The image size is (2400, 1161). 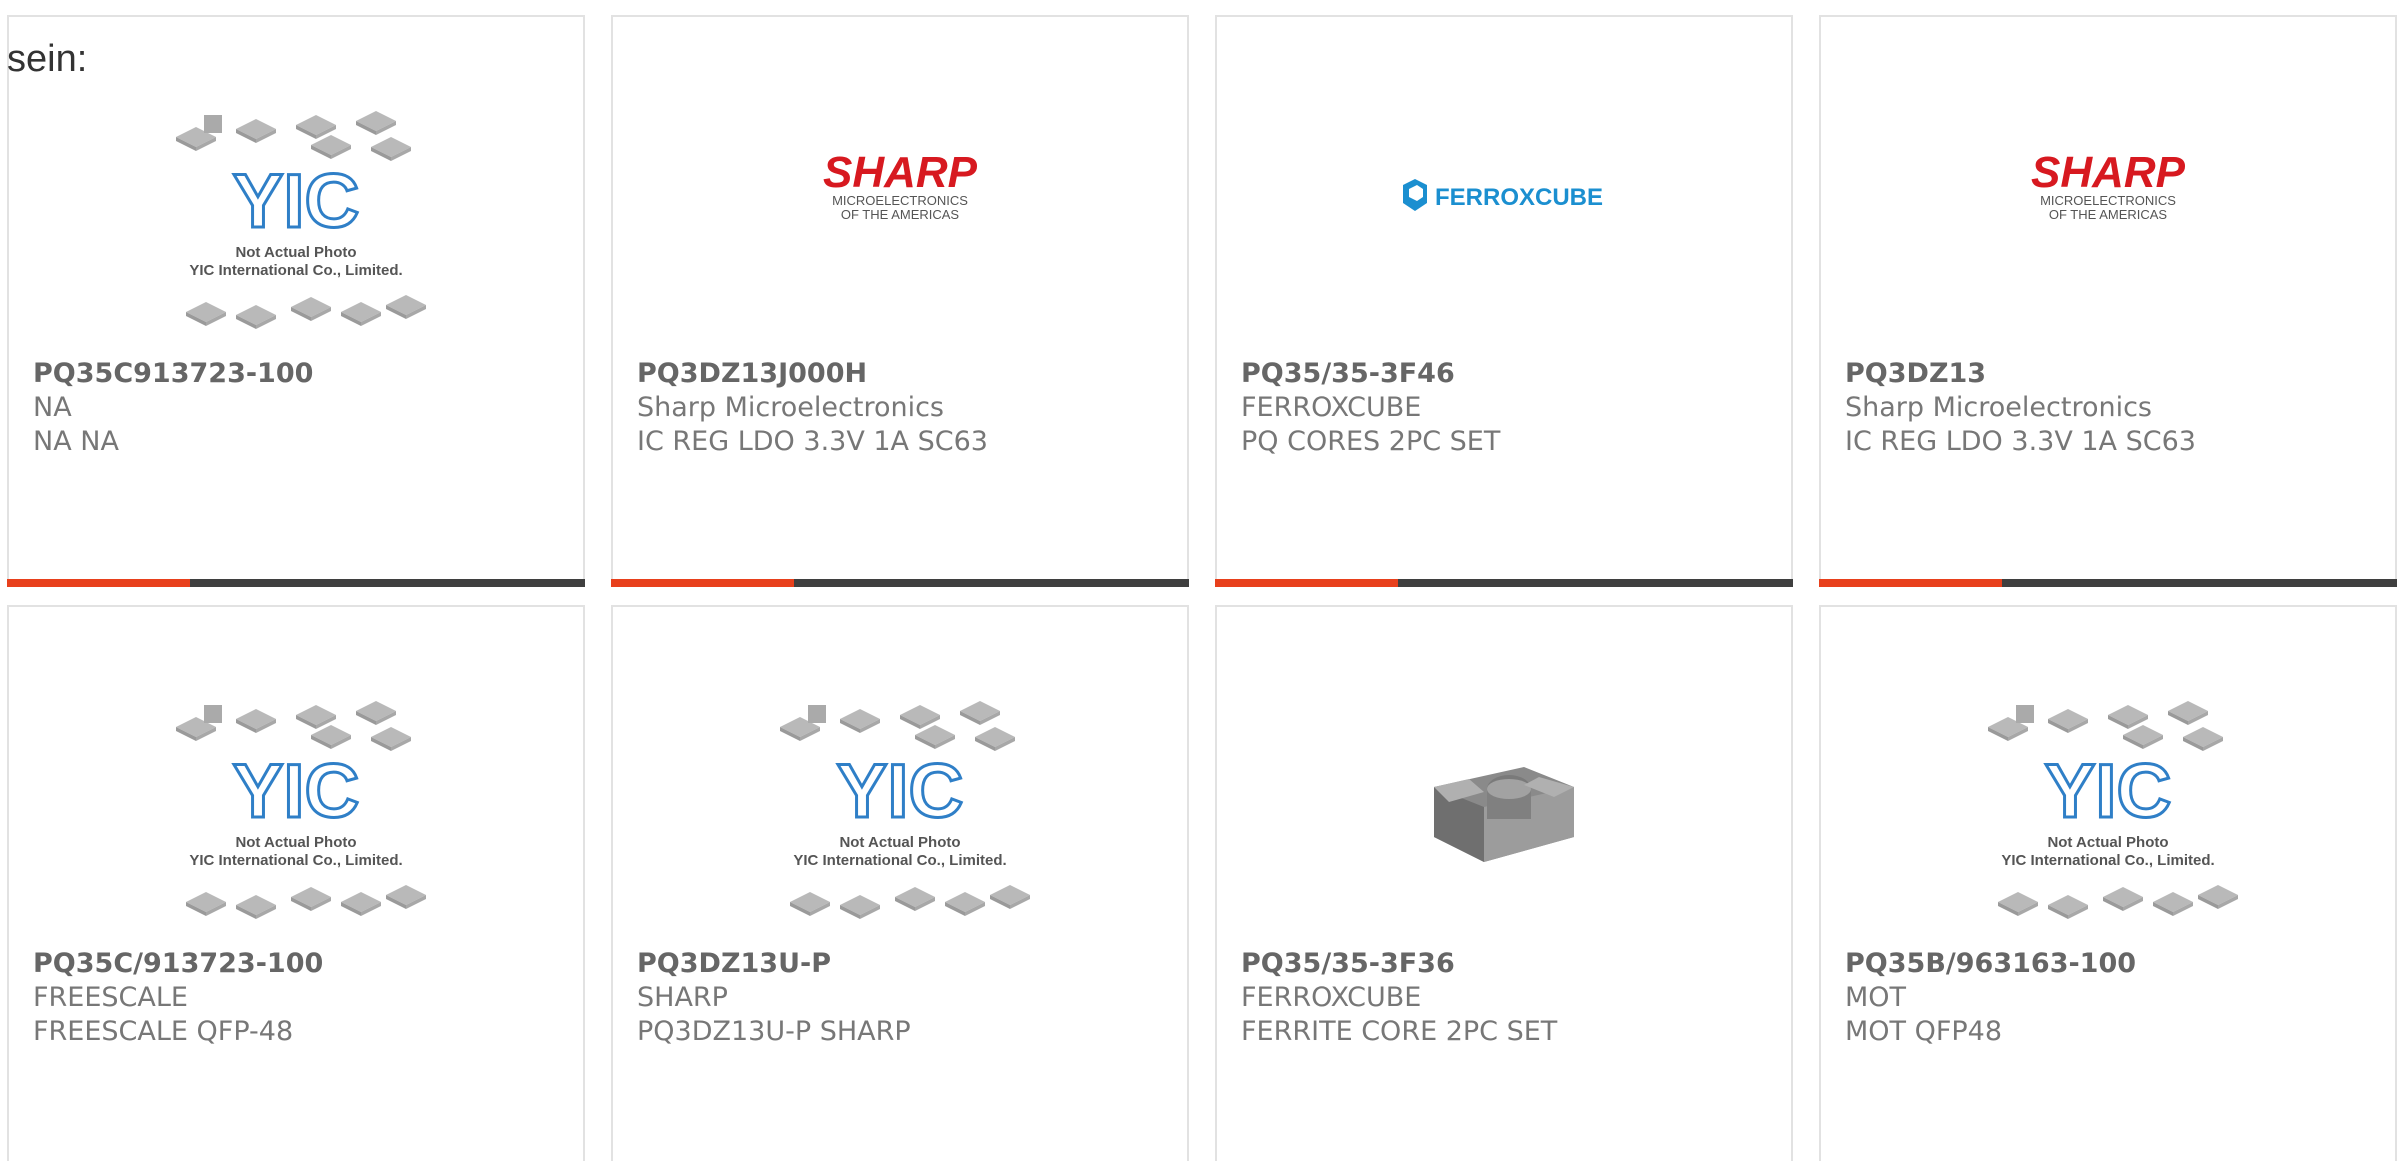 What do you see at coordinates (1399, 1031) in the screenshot?
I see `description: FERRITE CORE 2PC SET` at bounding box center [1399, 1031].